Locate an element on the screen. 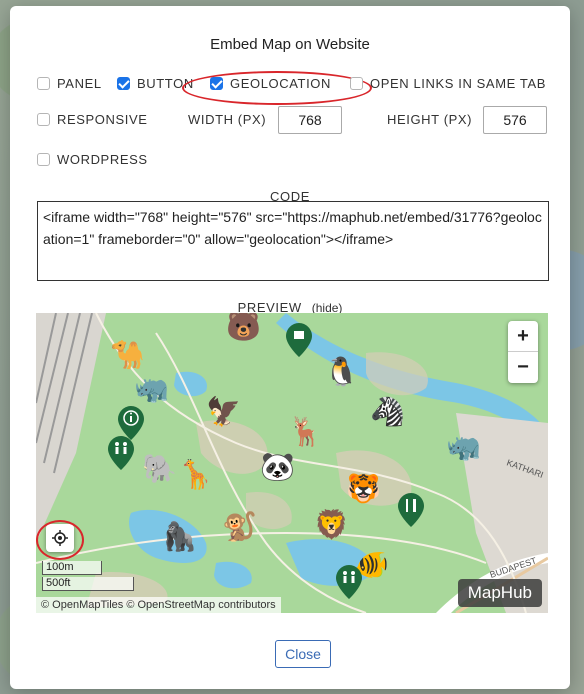 This screenshot has height=694, width=584. monkey-icon: 🐒 is located at coordinates (239, 527).